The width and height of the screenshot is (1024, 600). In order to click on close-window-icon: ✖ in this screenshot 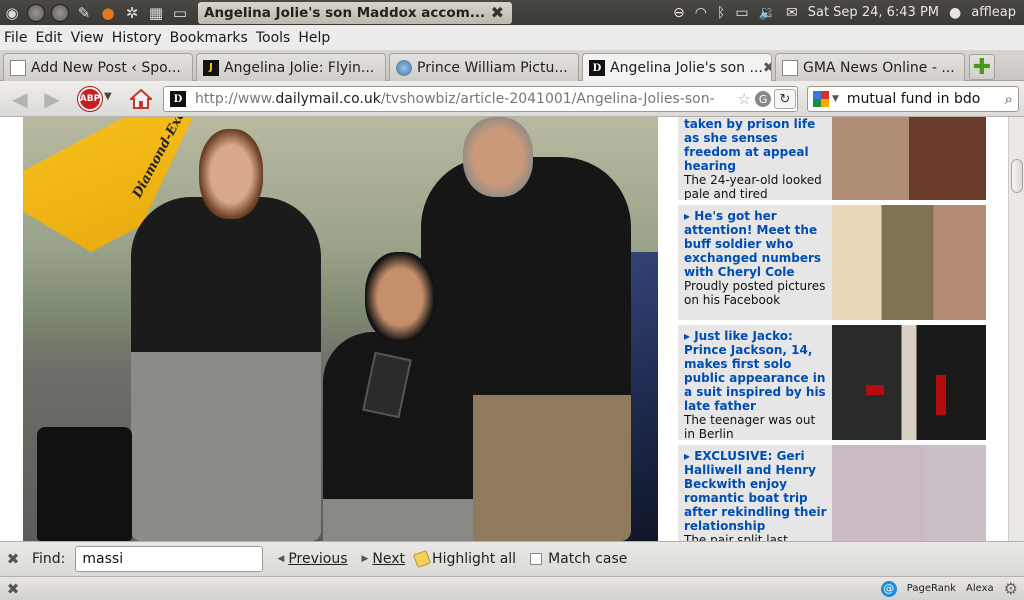, I will do `click(497, 12)`.